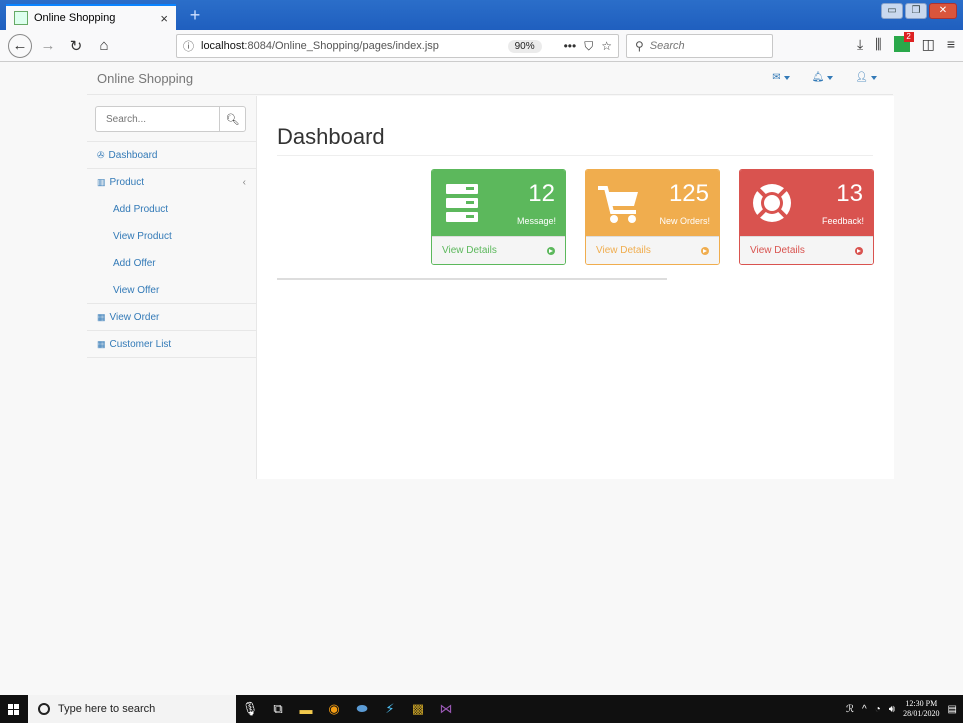 Image resolution: width=963 pixels, height=723 pixels. I want to click on info-icon: ⓘ, so click(190, 46).